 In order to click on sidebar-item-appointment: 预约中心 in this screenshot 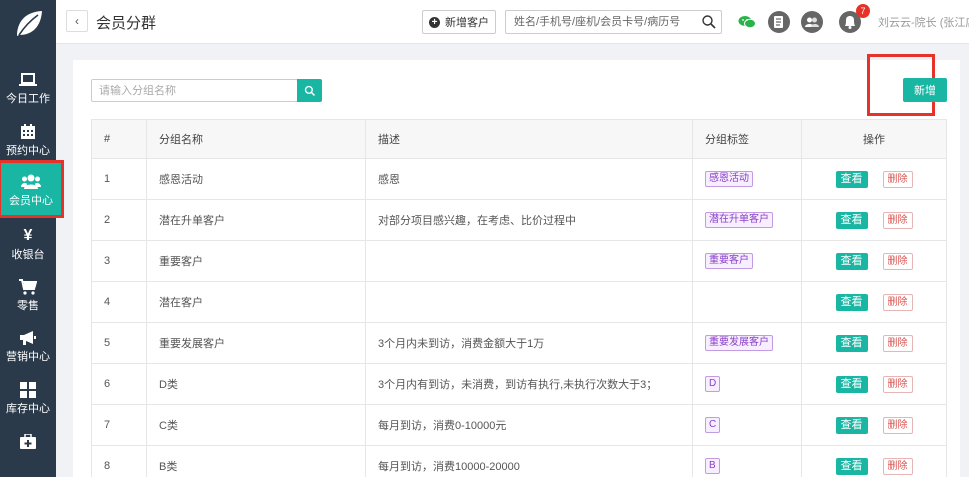, I will do `click(28, 139)`.